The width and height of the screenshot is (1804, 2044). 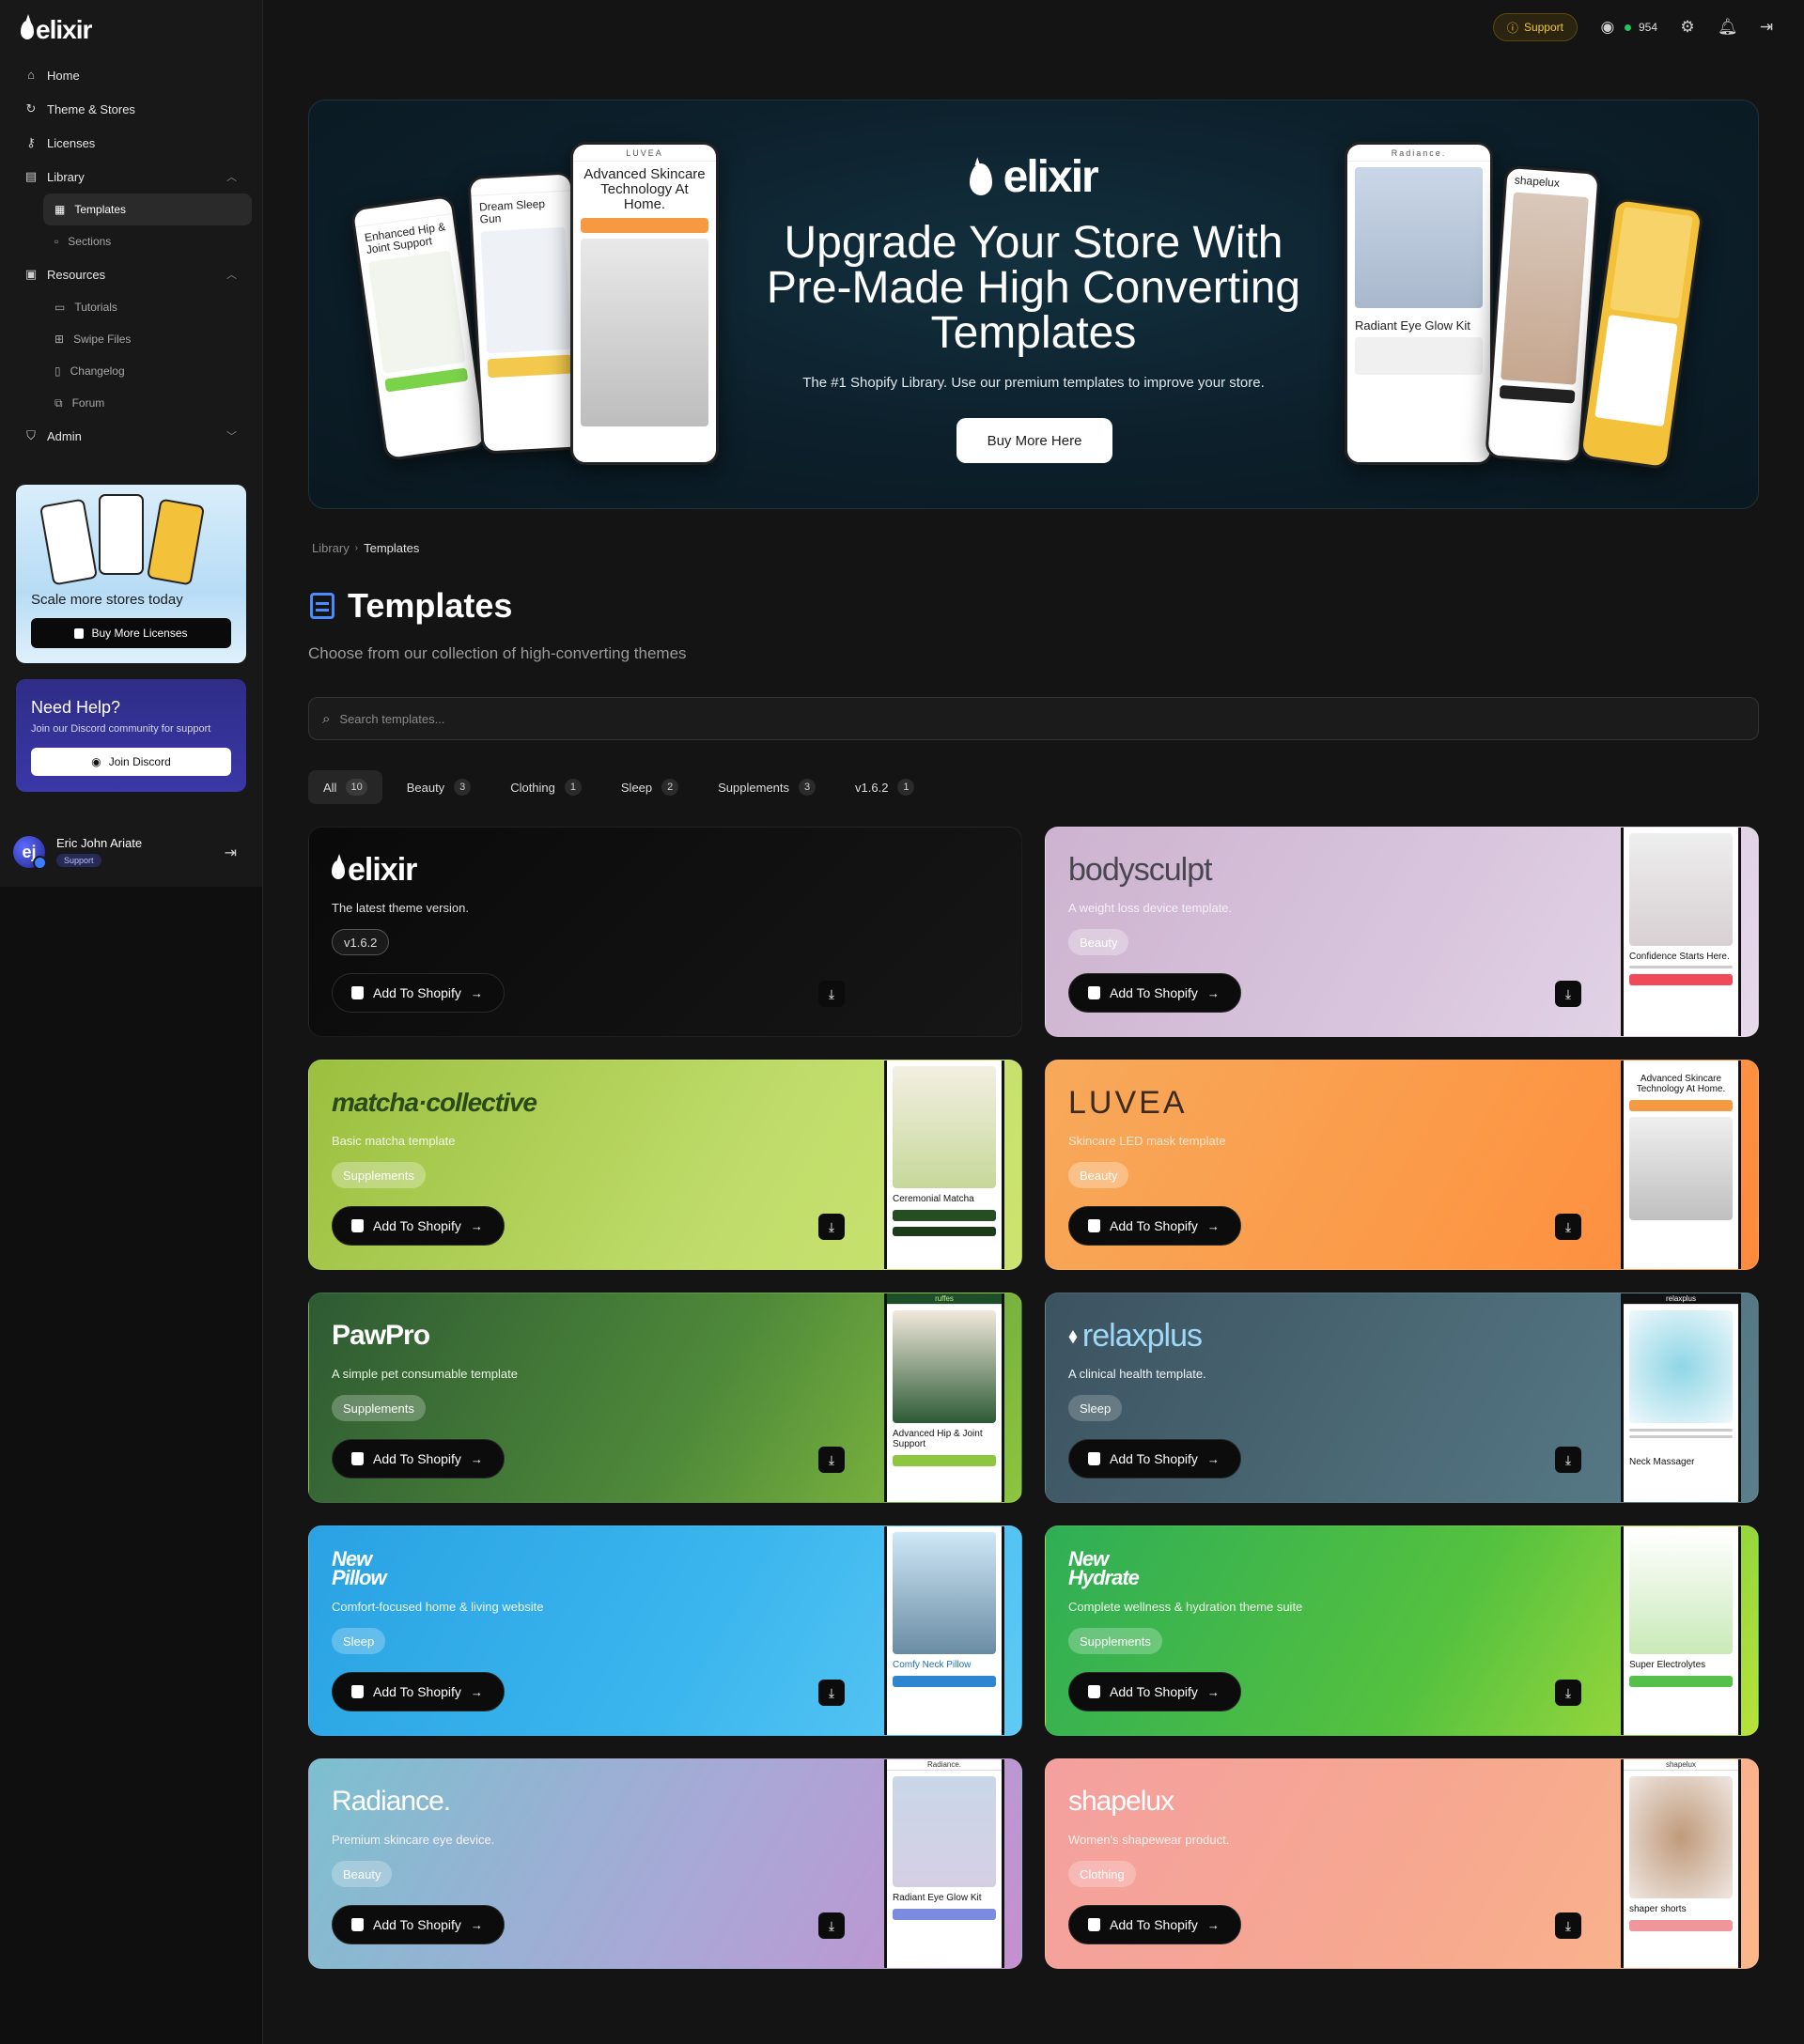 What do you see at coordinates (400, 908) in the screenshot?
I see `template-description: The latest theme version.` at bounding box center [400, 908].